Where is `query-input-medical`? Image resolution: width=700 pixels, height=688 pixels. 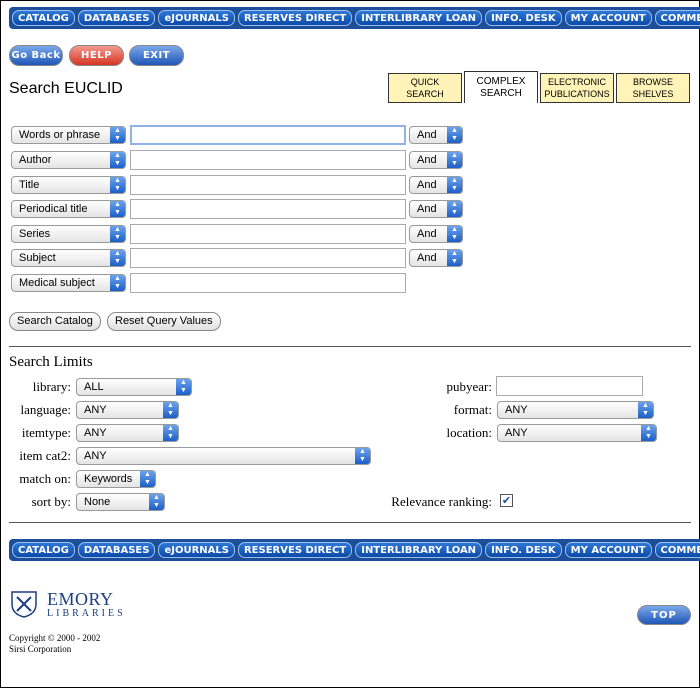
query-input-medical is located at coordinates (268, 283).